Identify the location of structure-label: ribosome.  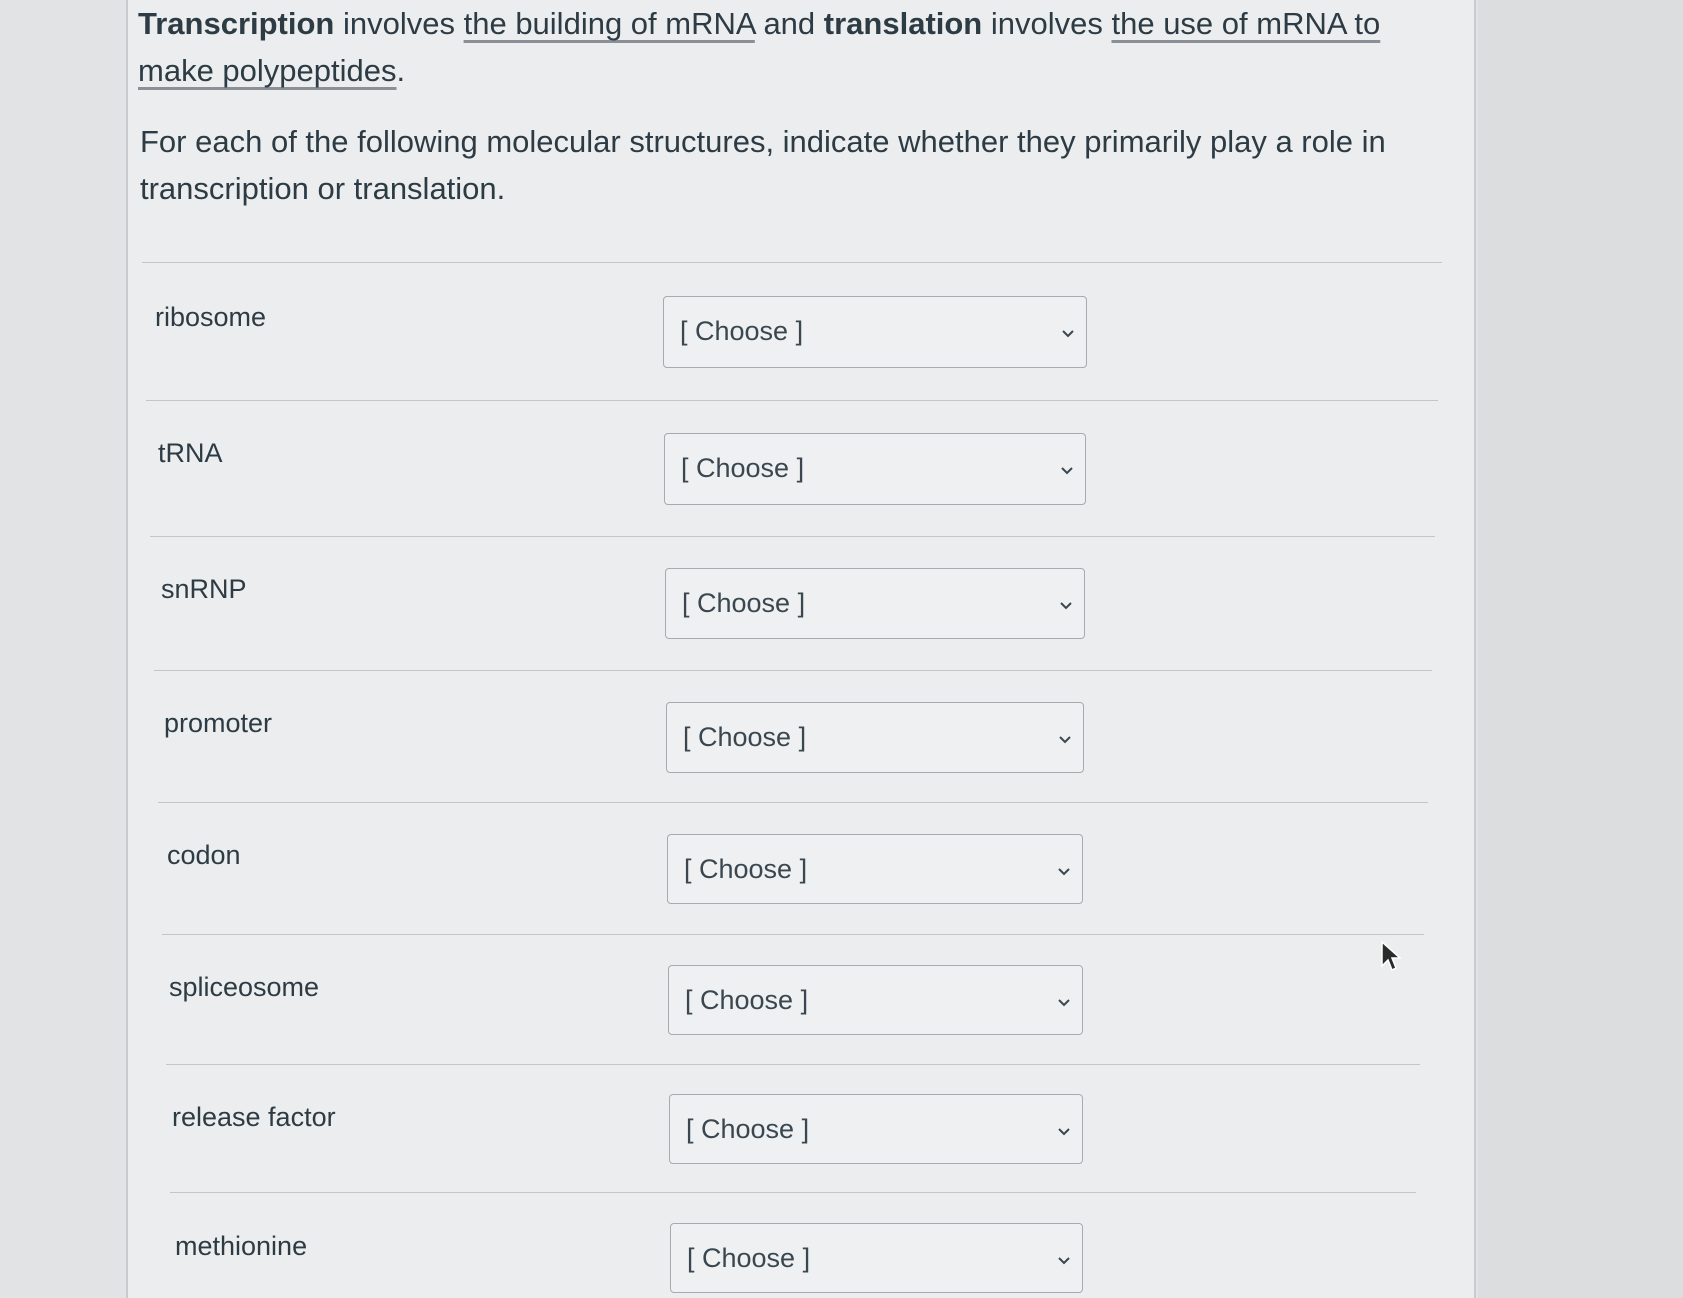
(211, 317).